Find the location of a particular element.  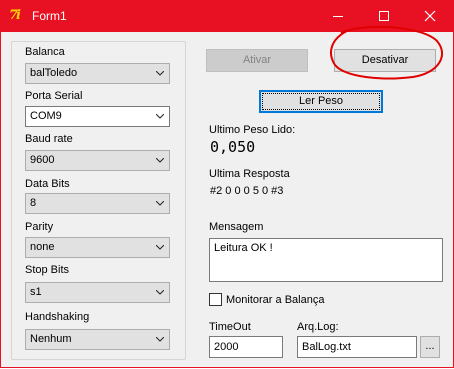

close-button is located at coordinates (430, 16).